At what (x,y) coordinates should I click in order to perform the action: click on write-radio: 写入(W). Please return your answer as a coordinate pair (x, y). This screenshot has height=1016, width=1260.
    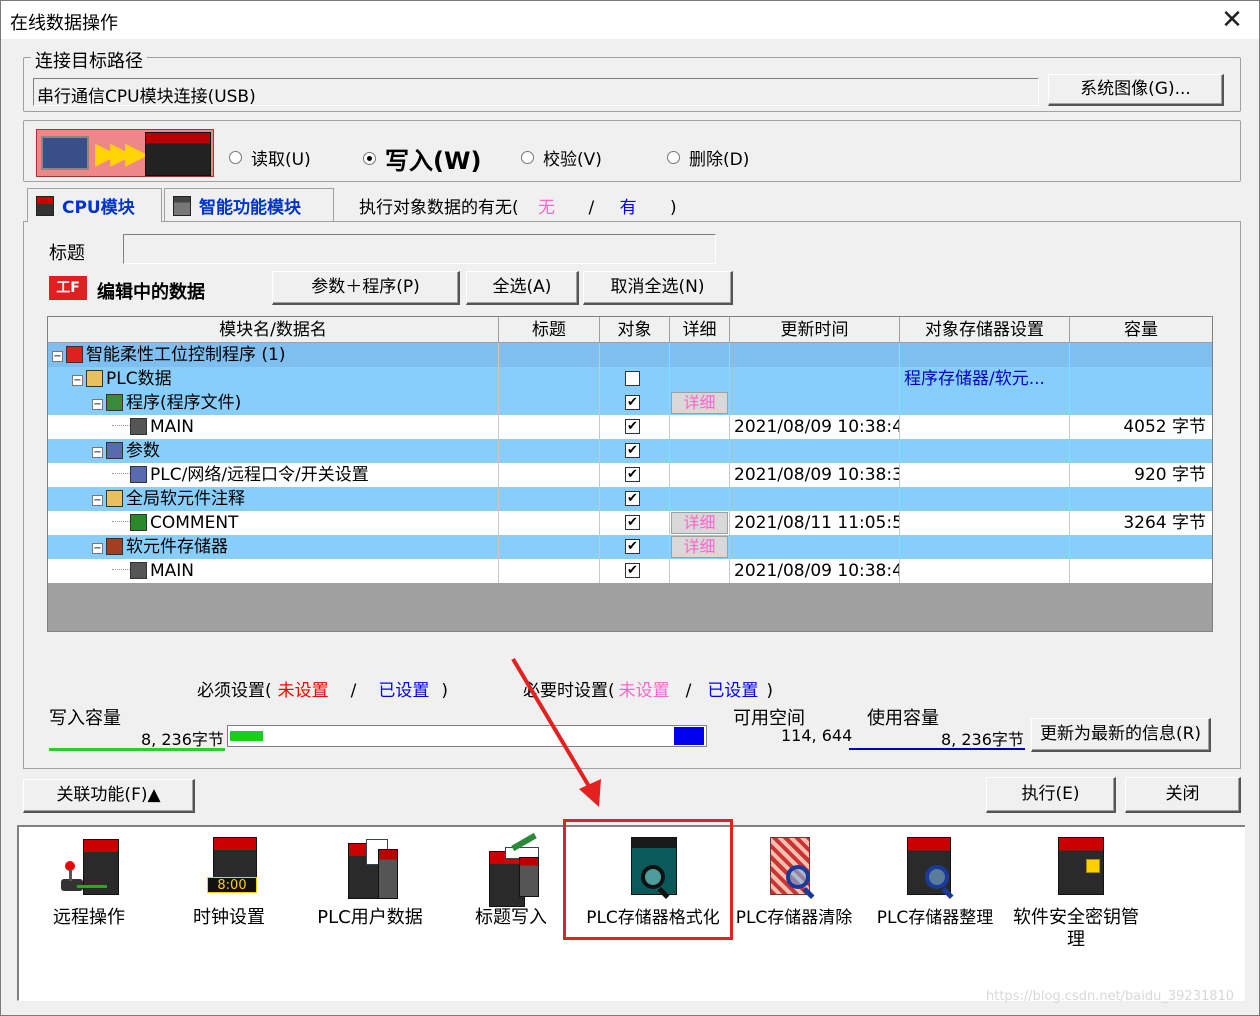
    Looking at the image, I should click on (422, 158).